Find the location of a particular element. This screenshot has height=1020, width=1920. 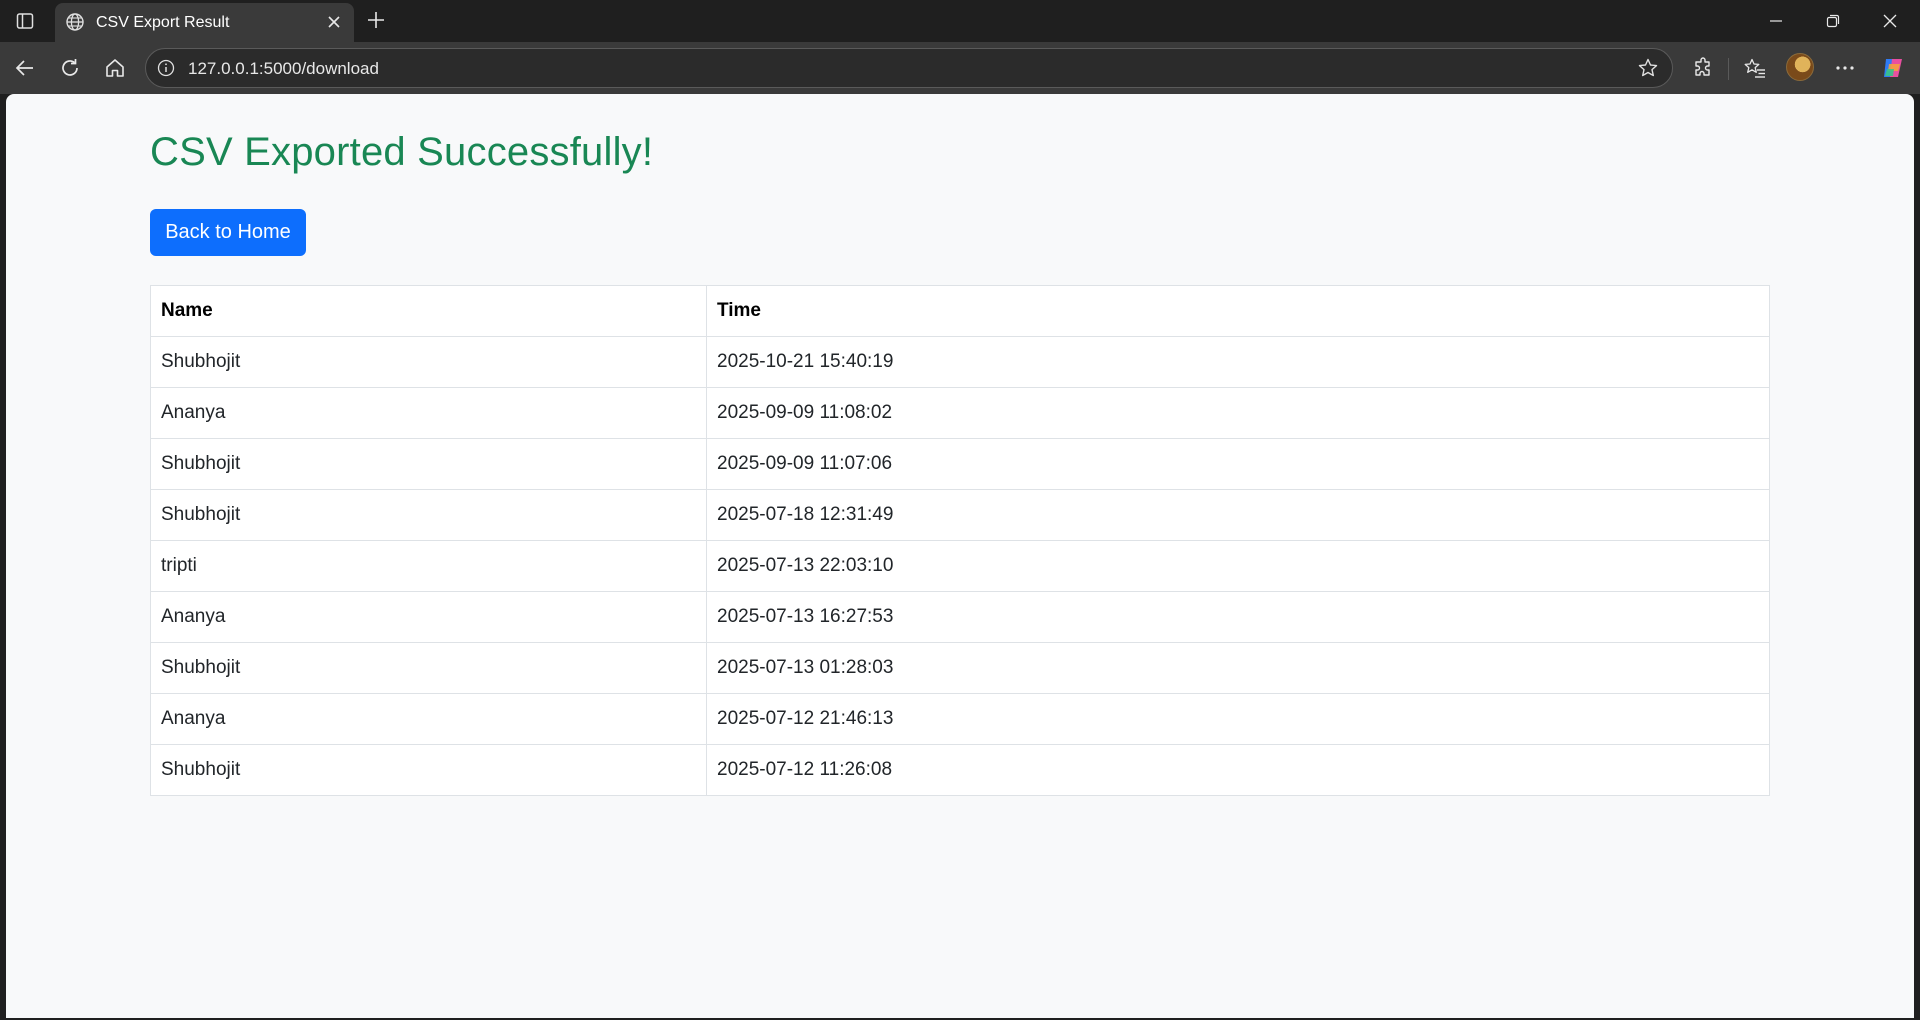

close-tab-icon is located at coordinates (334, 22).